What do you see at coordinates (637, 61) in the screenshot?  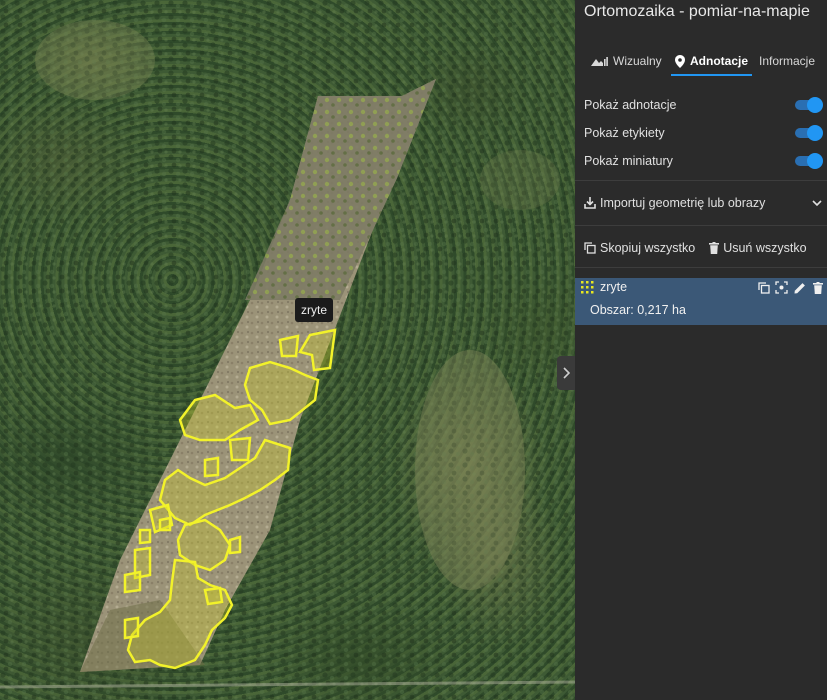 I see `tab-visual-label: Wizualny` at bounding box center [637, 61].